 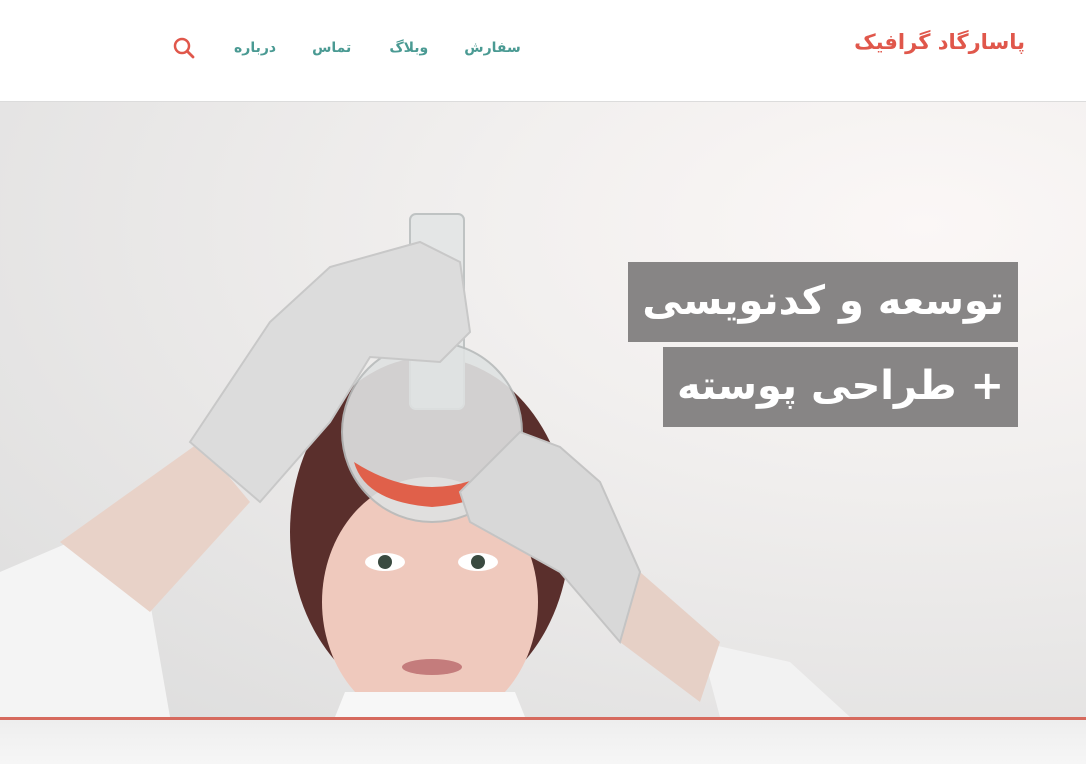 What do you see at coordinates (823, 344) in the screenshot?
I see `hero-headline: توسعه و کدنویسی + طراحی پوسته` at bounding box center [823, 344].